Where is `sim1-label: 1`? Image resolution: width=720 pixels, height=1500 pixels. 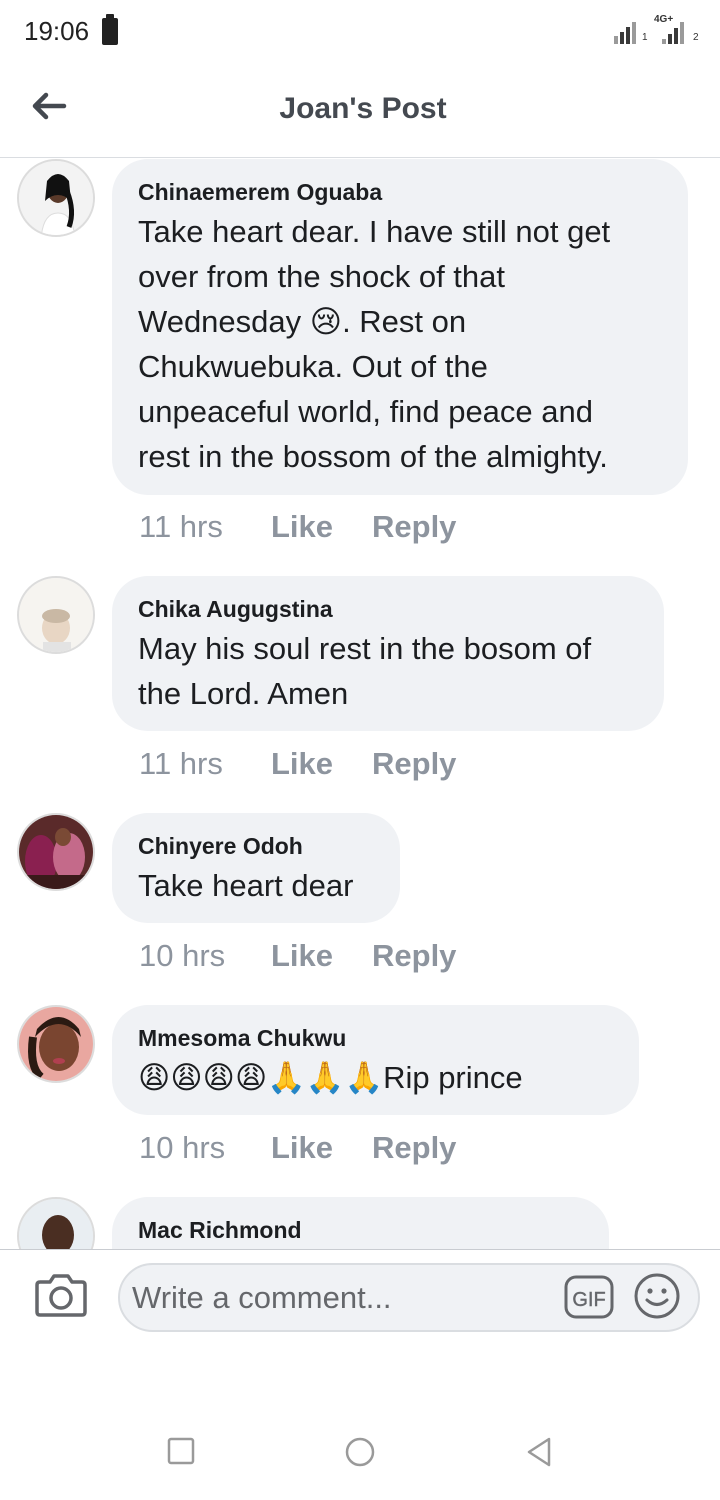 sim1-label: 1 is located at coordinates (645, 37).